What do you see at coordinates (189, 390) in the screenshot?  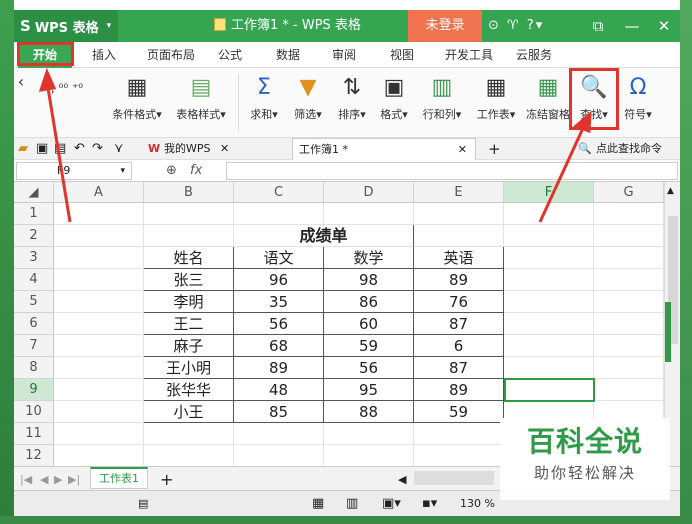 I see `table-cell: 张华华` at bounding box center [189, 390].